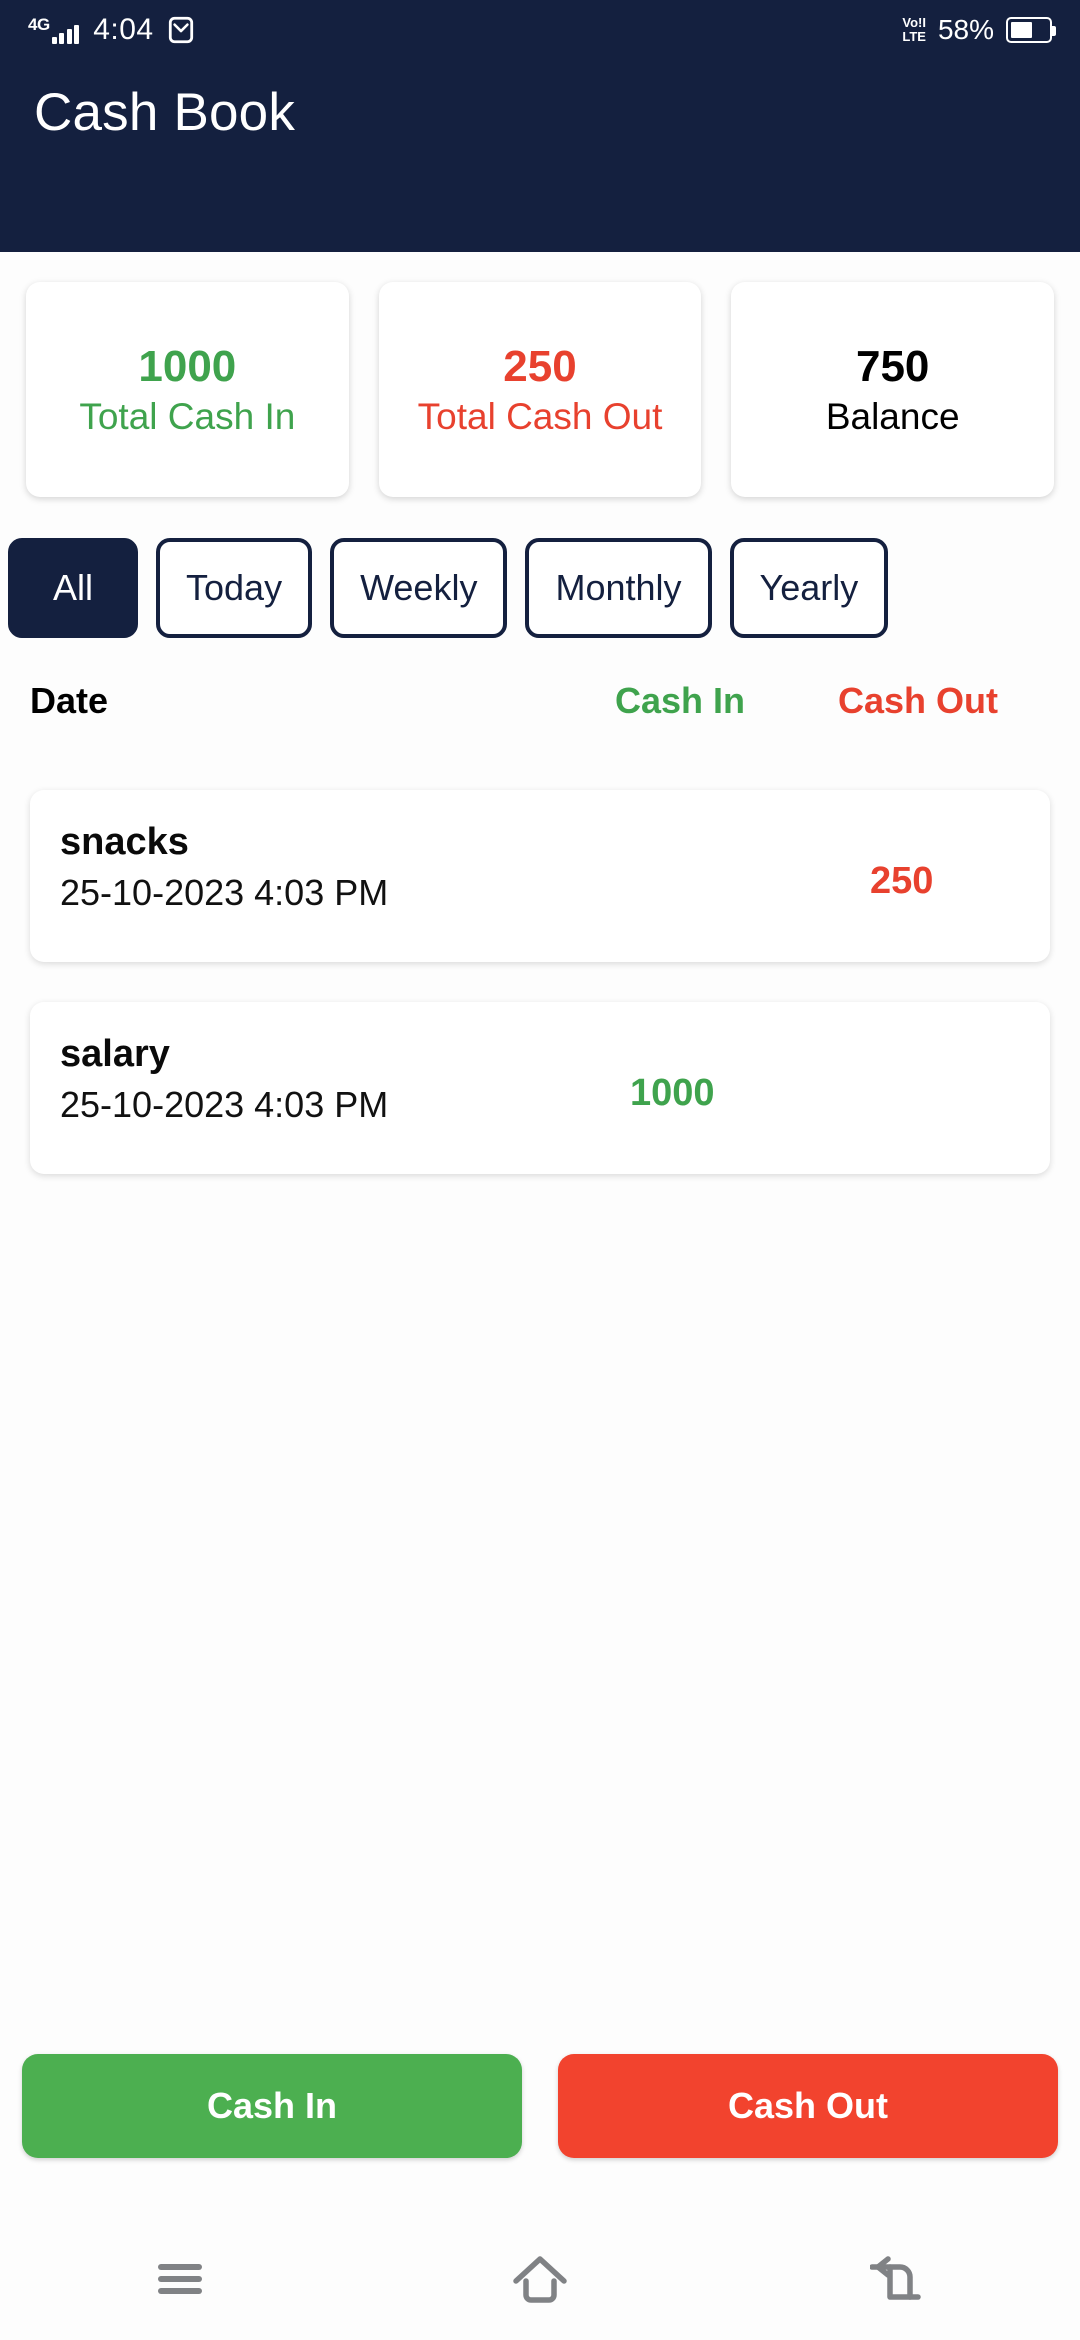  Describe the element at coordinates (73, 588) in the screenshot. I see `filter-chip-all: All` at that location.